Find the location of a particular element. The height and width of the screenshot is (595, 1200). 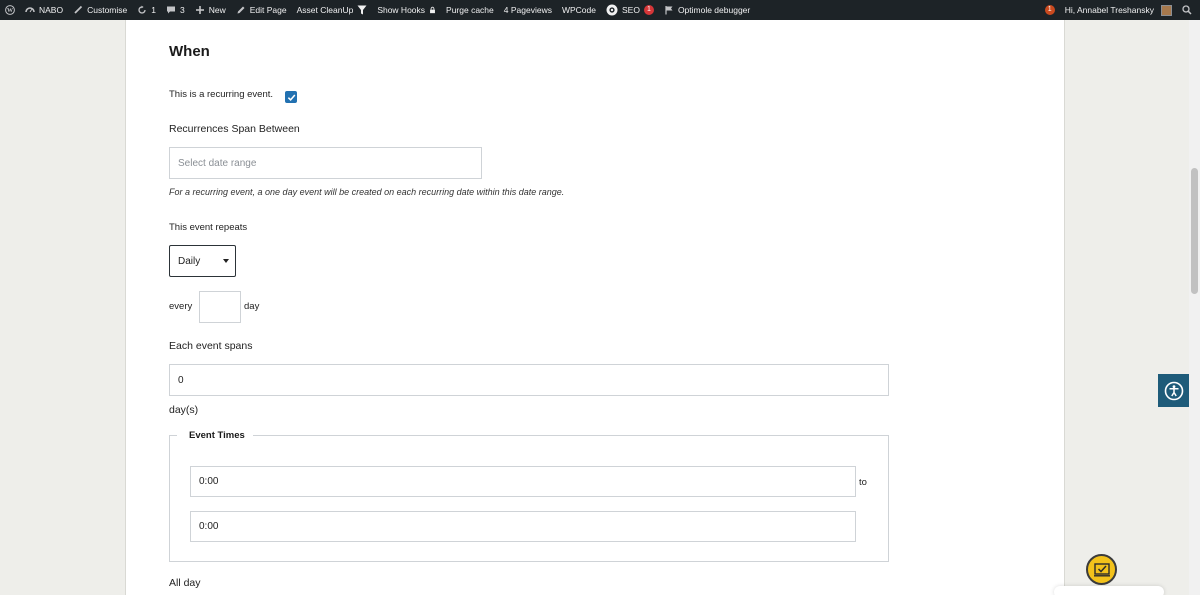

wpcode-link: WPCode is located at coordinates (579, 10).